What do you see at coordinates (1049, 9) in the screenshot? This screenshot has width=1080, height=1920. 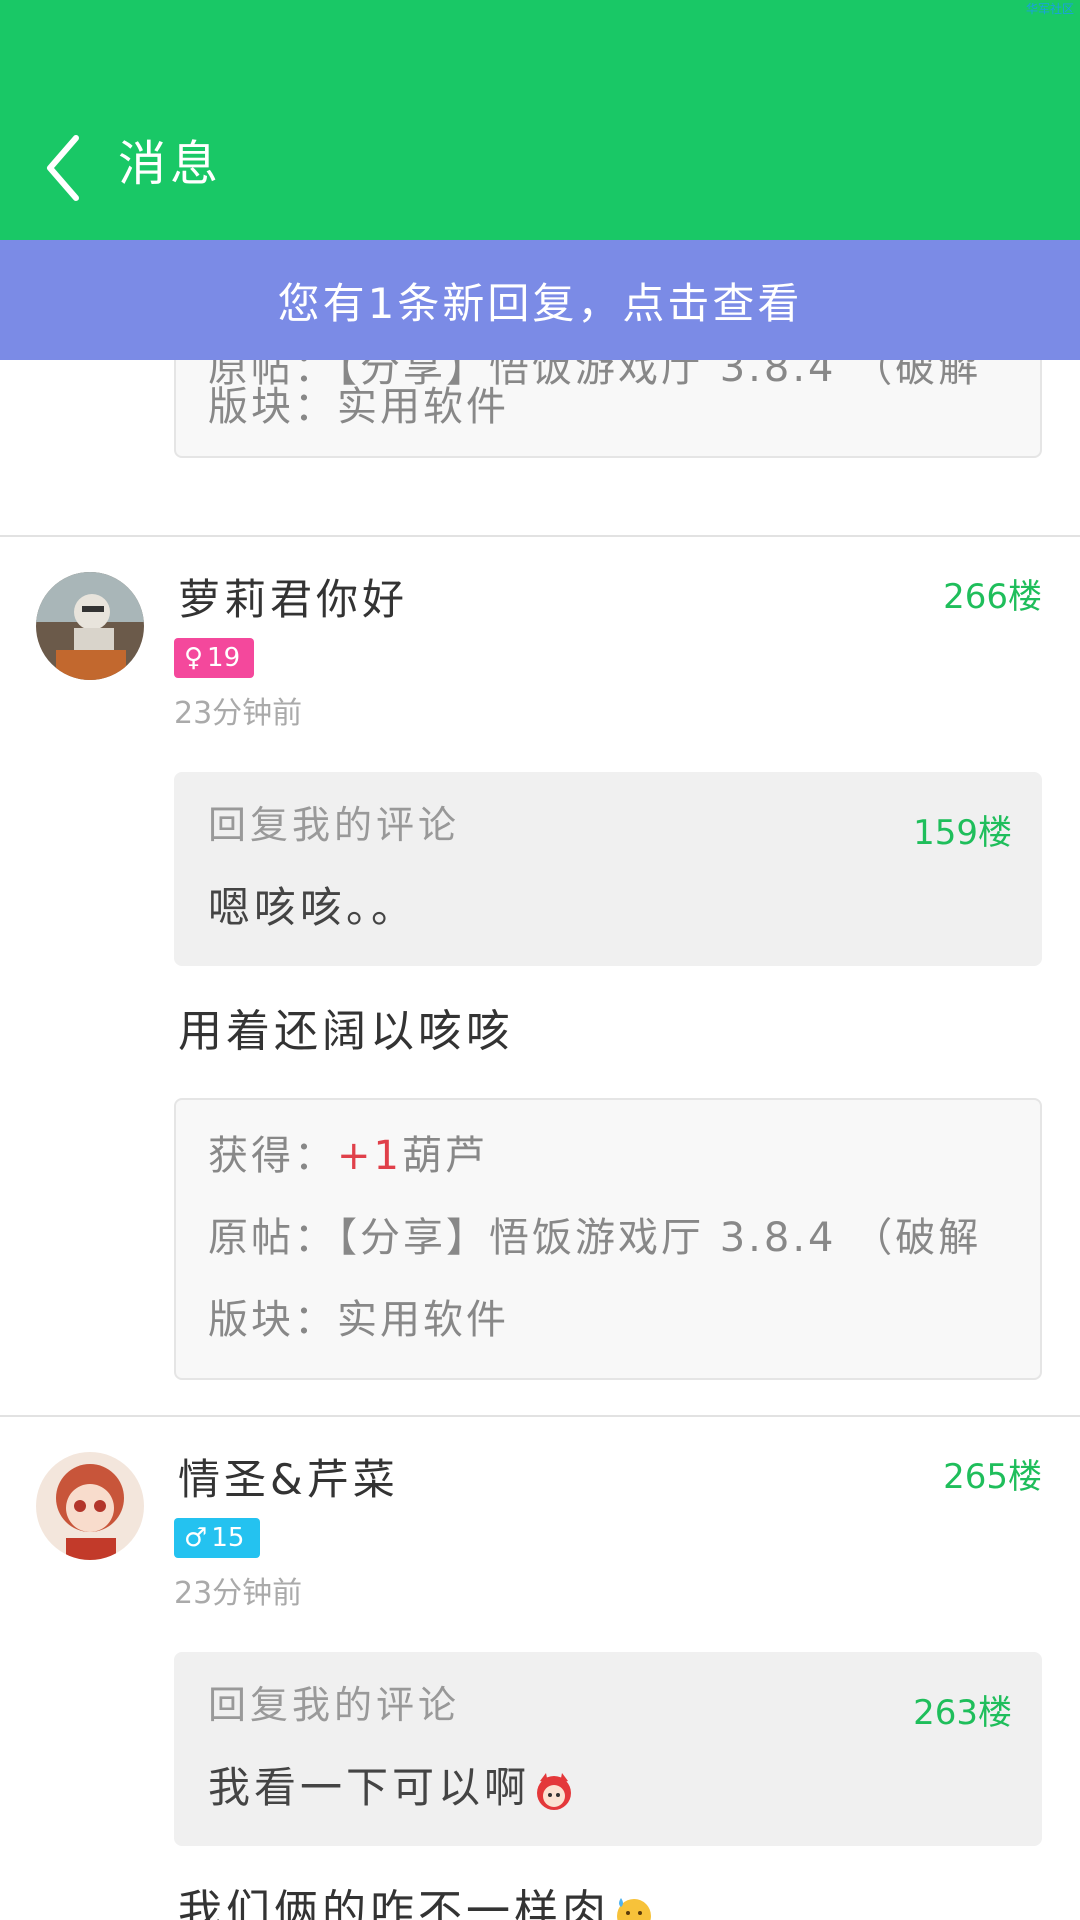 I see `corner-tag: 华军社区` at bounding box center [1049, 9].